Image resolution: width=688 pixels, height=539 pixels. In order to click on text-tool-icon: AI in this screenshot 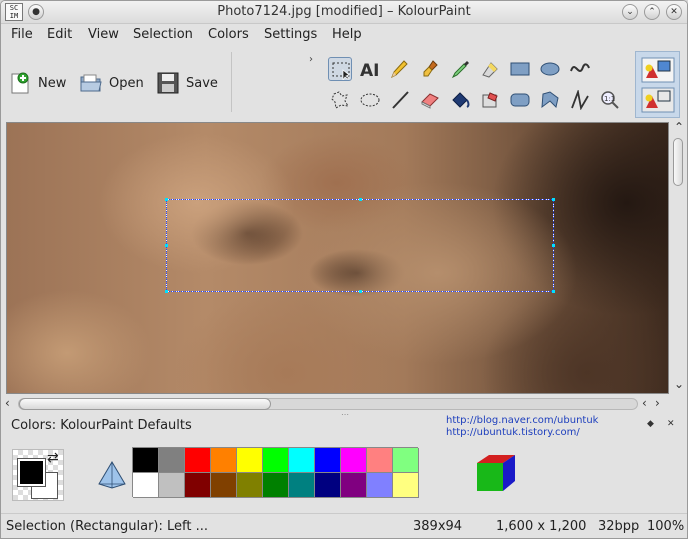, I will do `click(369, 70)`.